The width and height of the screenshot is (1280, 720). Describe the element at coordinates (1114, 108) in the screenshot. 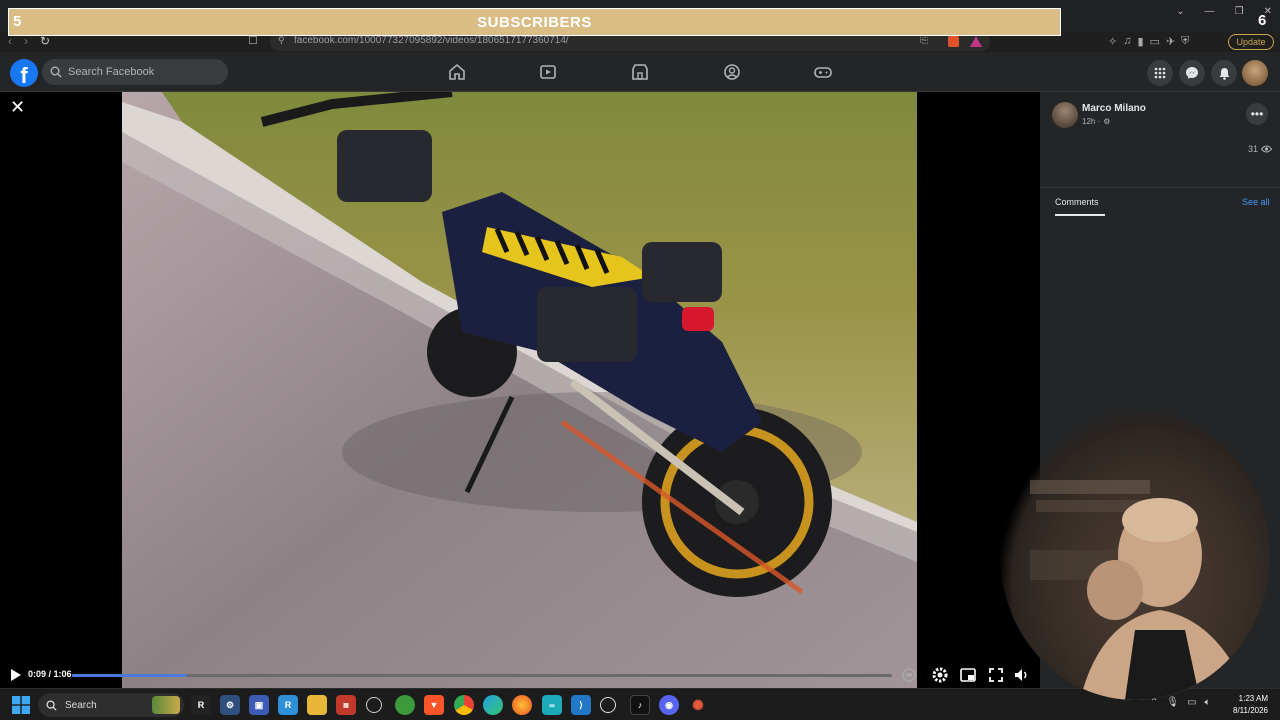

I see `poster-name: Marco Milano` at that location.